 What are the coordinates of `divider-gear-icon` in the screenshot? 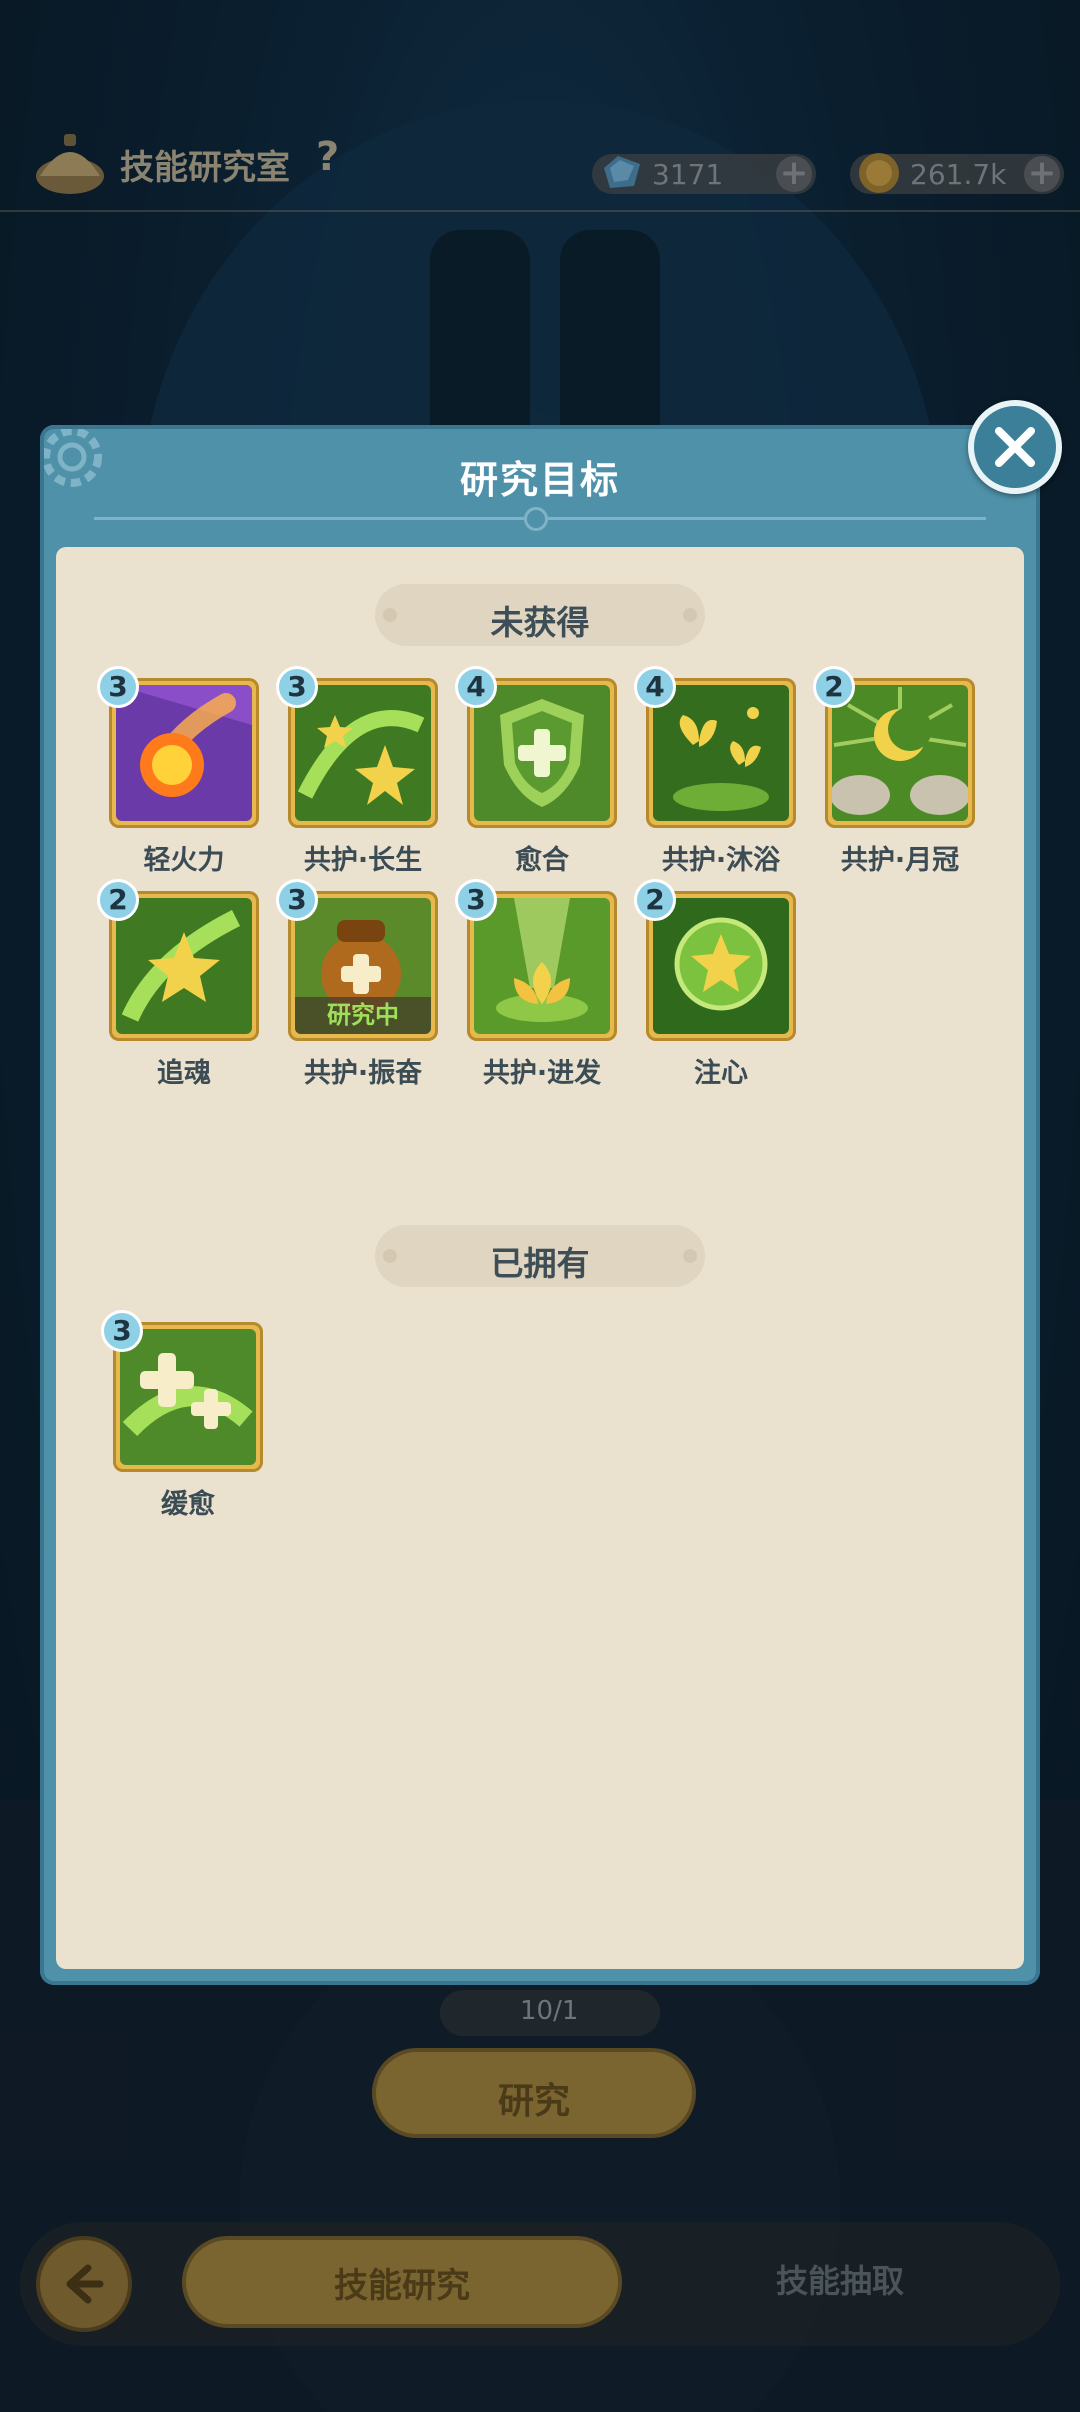 It's located at (536, 519).